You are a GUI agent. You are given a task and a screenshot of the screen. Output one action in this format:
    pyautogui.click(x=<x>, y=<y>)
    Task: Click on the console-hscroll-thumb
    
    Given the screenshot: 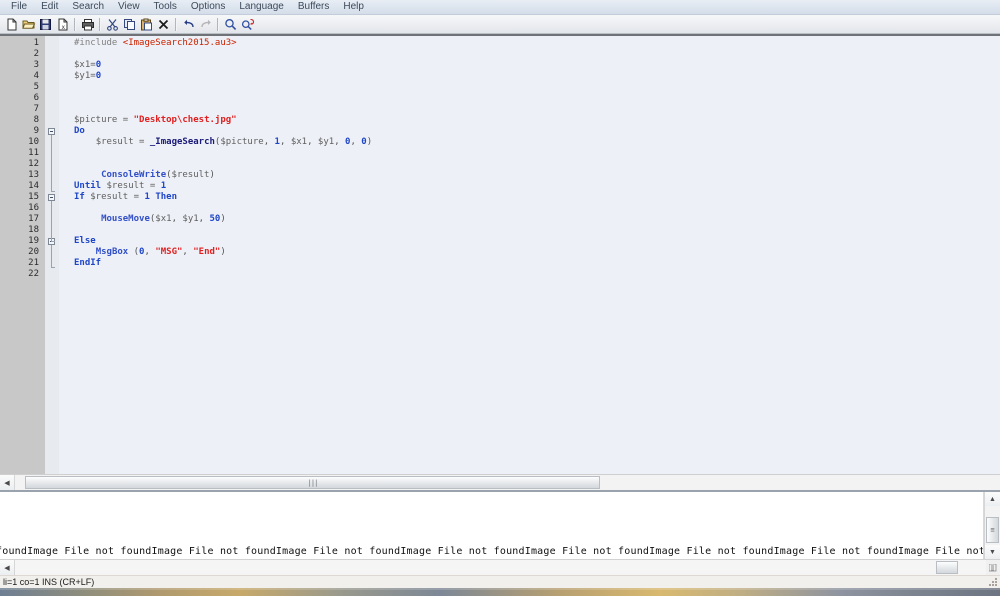 What is the action you would take?
    pyautogui.click(x=947, y=567)
    